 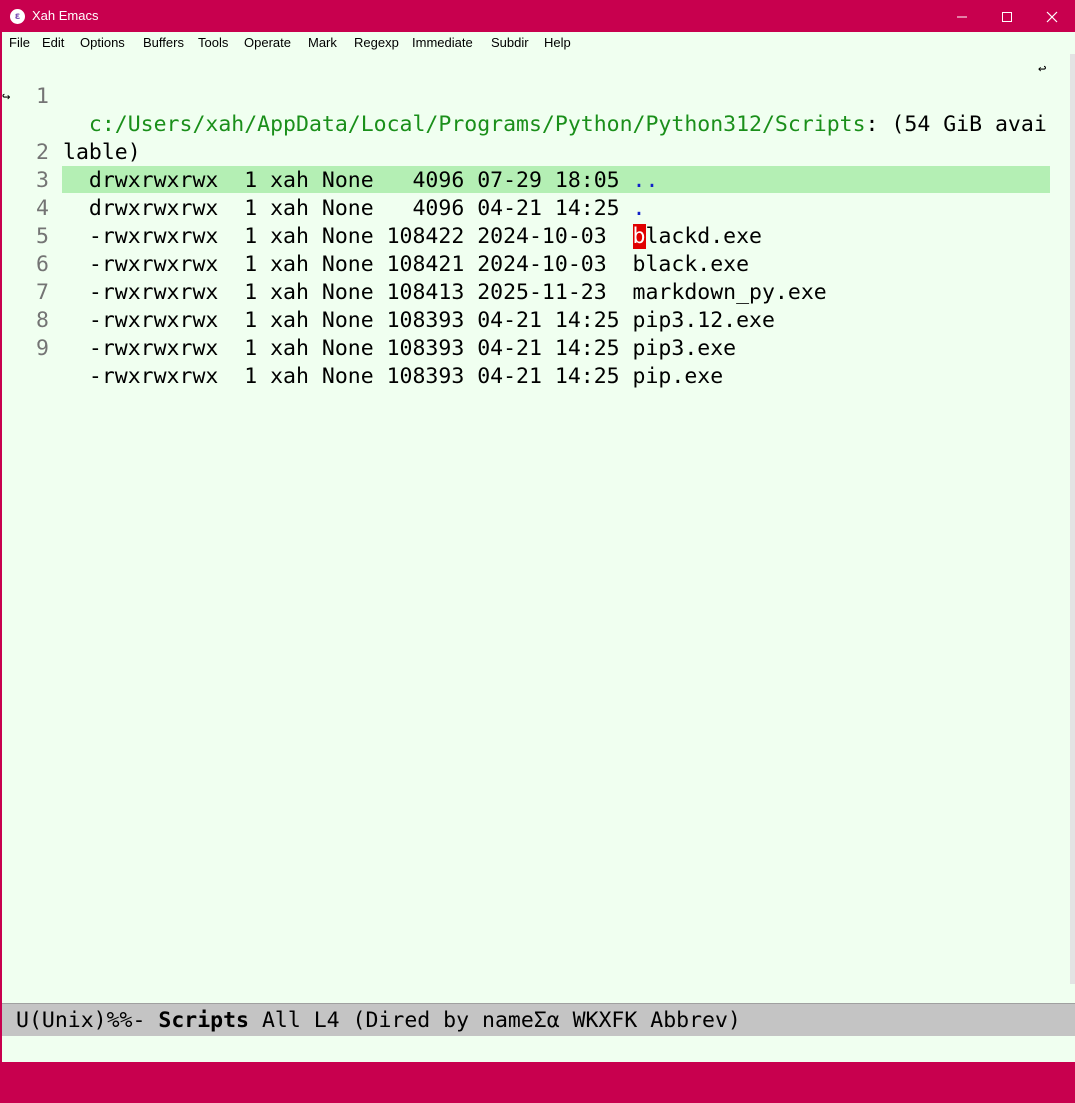 I want to click on minimize-button, so click(x=962, y=16).